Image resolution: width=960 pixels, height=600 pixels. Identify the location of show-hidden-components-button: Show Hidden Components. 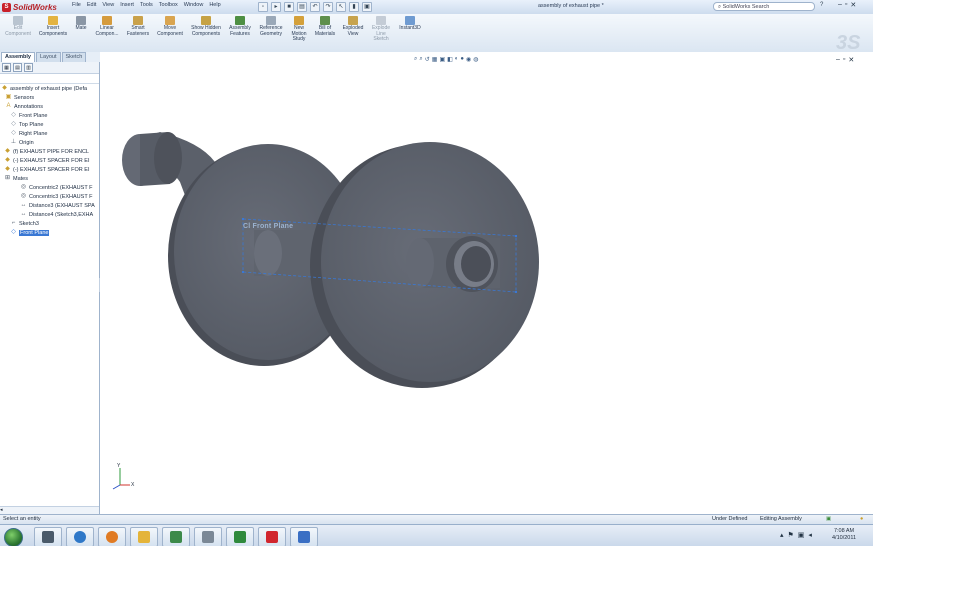
(206, 26).